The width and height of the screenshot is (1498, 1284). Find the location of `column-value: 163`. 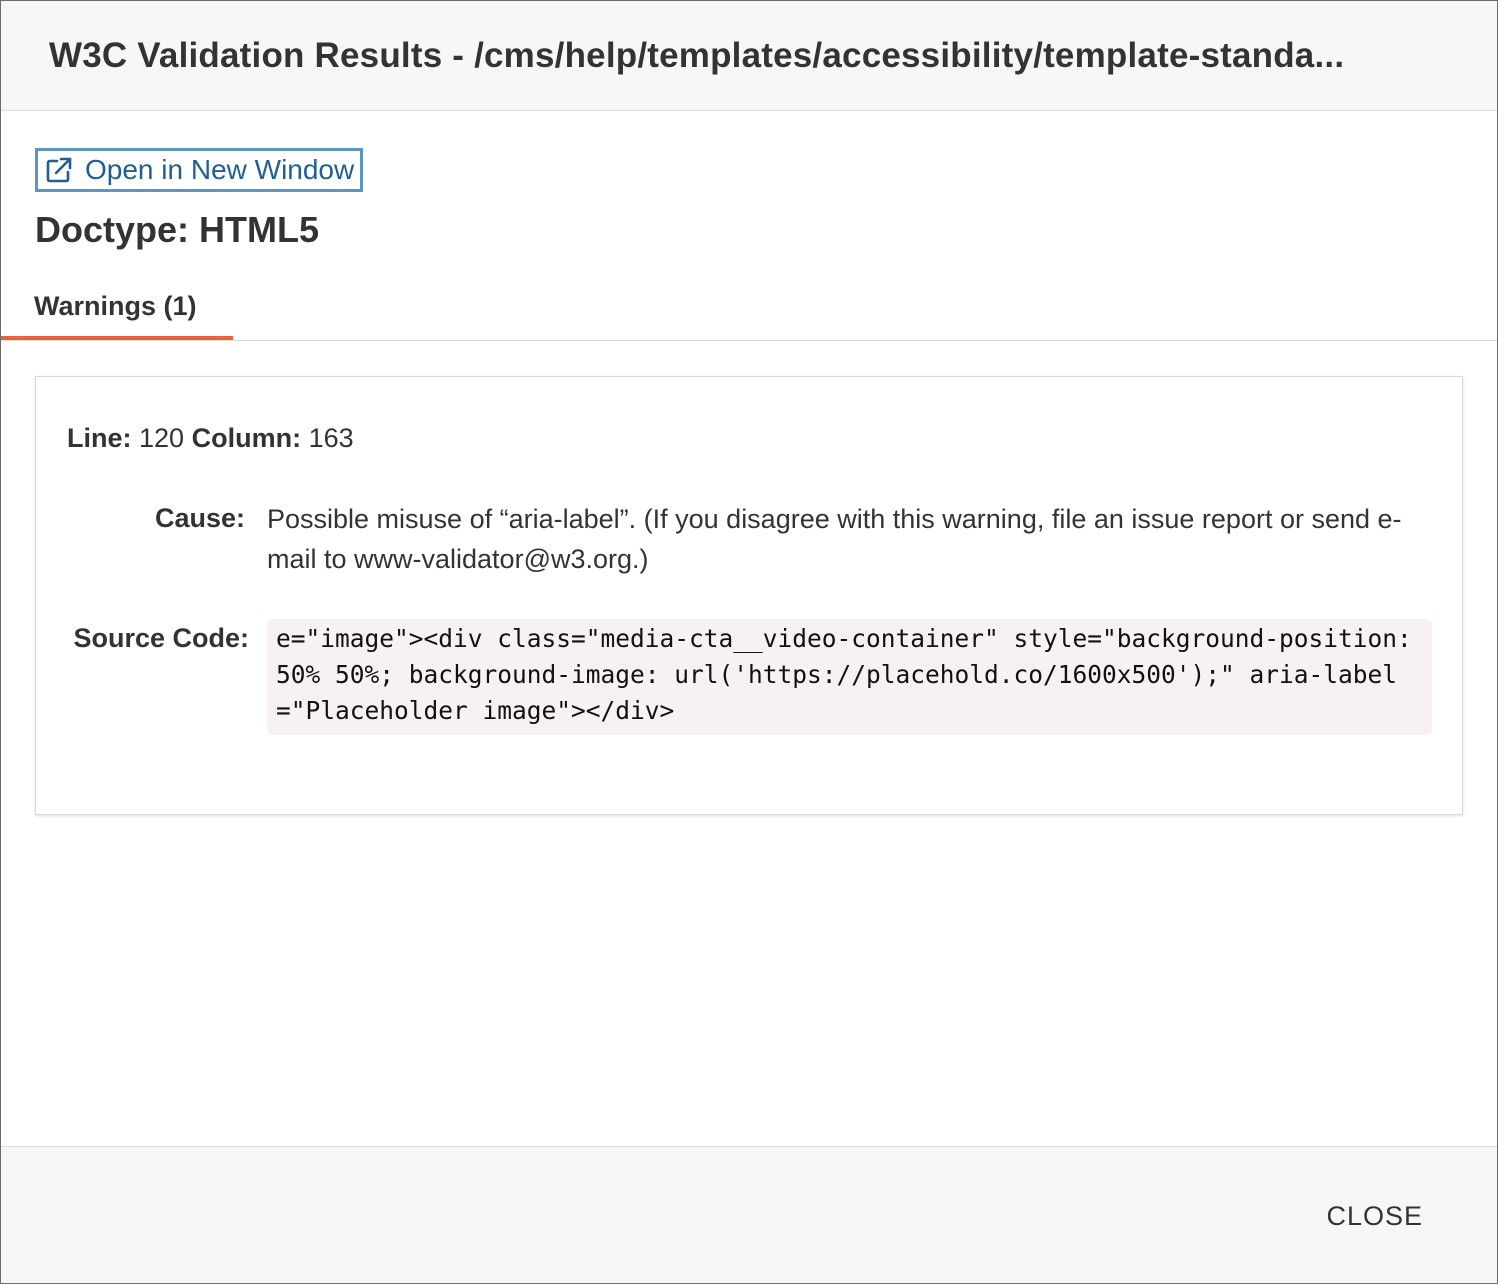

column-value: 163 is located at coordinates (331, 438).